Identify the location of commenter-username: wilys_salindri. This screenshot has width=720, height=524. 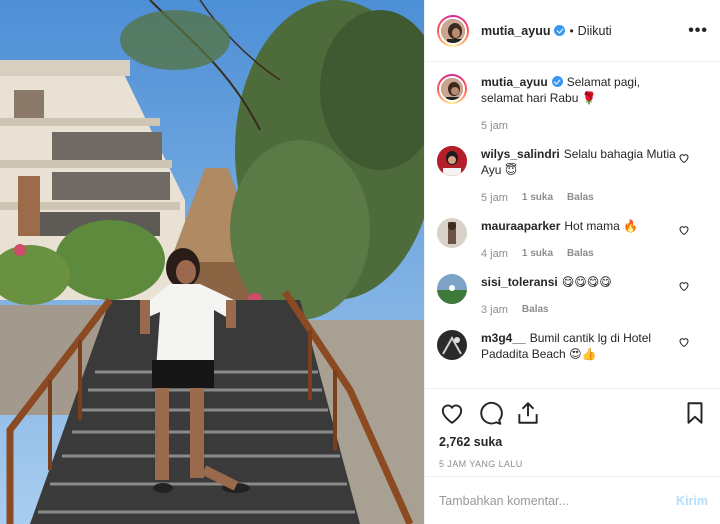
(520, 154).